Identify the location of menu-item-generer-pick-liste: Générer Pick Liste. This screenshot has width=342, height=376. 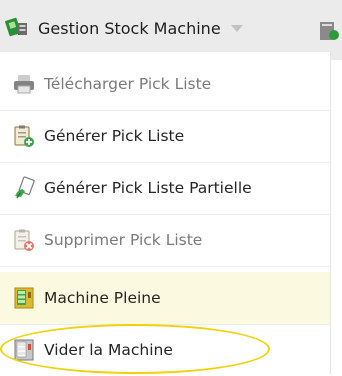
(165, 136).